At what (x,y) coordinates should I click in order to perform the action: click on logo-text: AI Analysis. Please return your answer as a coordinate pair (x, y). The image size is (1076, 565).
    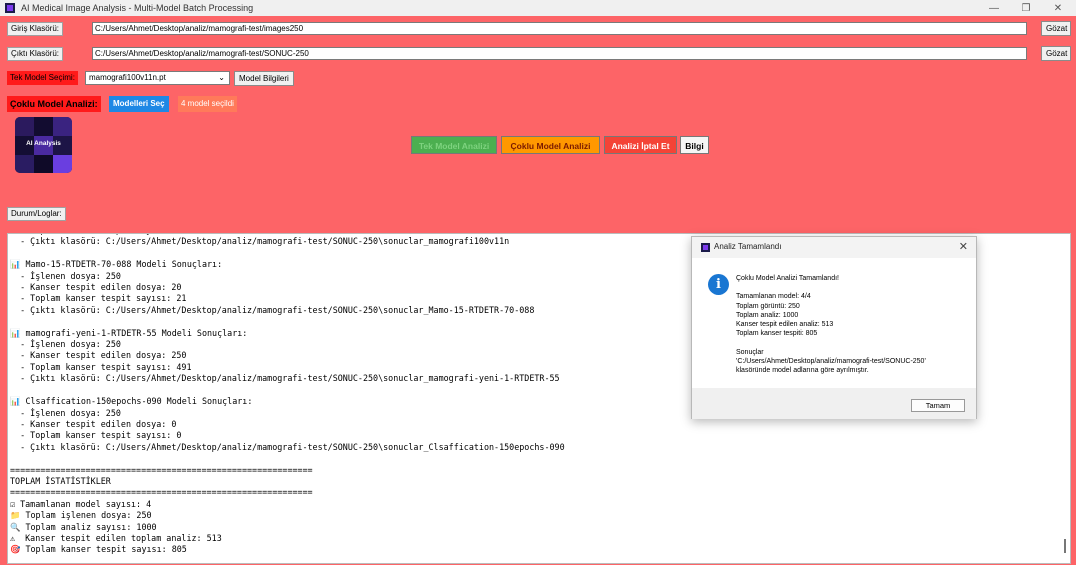
    Looking at the image, I should click on (43, 143).